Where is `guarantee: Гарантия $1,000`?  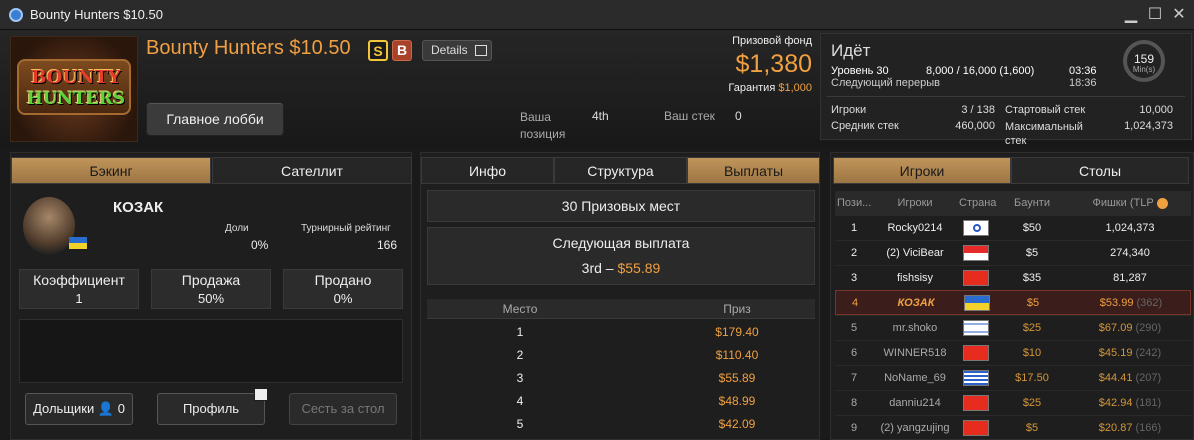
guarantee: Гарантия $1,000 is located at coordinates (746, 88).